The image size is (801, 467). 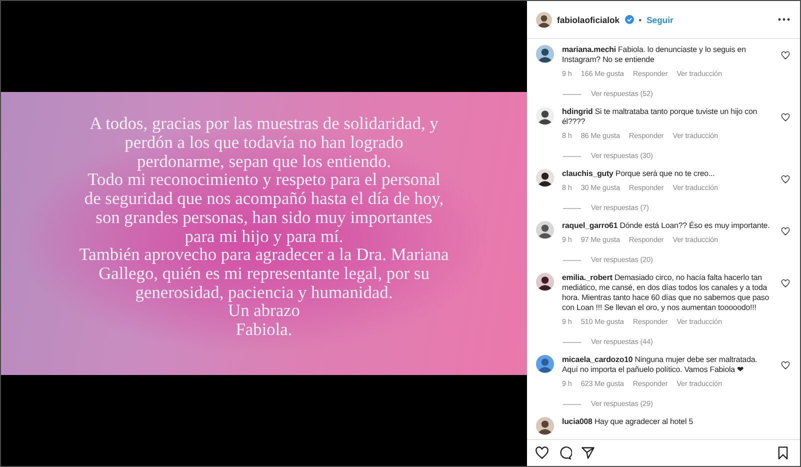 What do you see at coordinates (588, 453) in the screenshot?
I see `send-icon` at bounding box center [588, 453].